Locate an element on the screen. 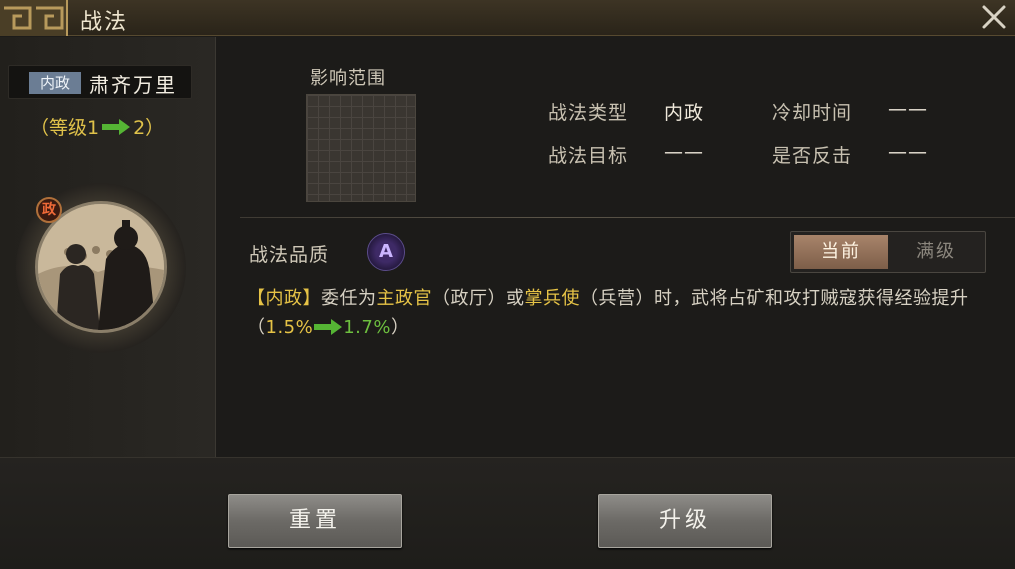  desc-part1: 委任为 is located at coordinates (349, 298).